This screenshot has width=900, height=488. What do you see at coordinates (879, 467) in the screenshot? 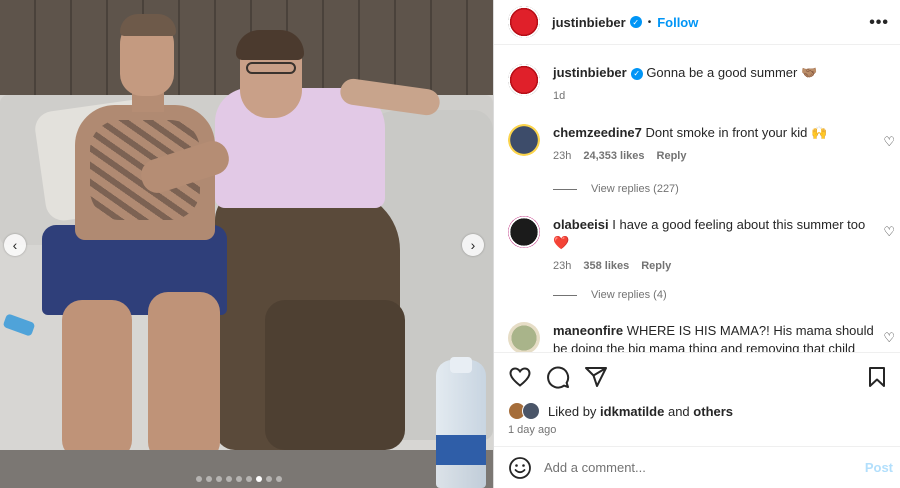
I see `post-comment-button: Post` at bounding box center [879, 467].